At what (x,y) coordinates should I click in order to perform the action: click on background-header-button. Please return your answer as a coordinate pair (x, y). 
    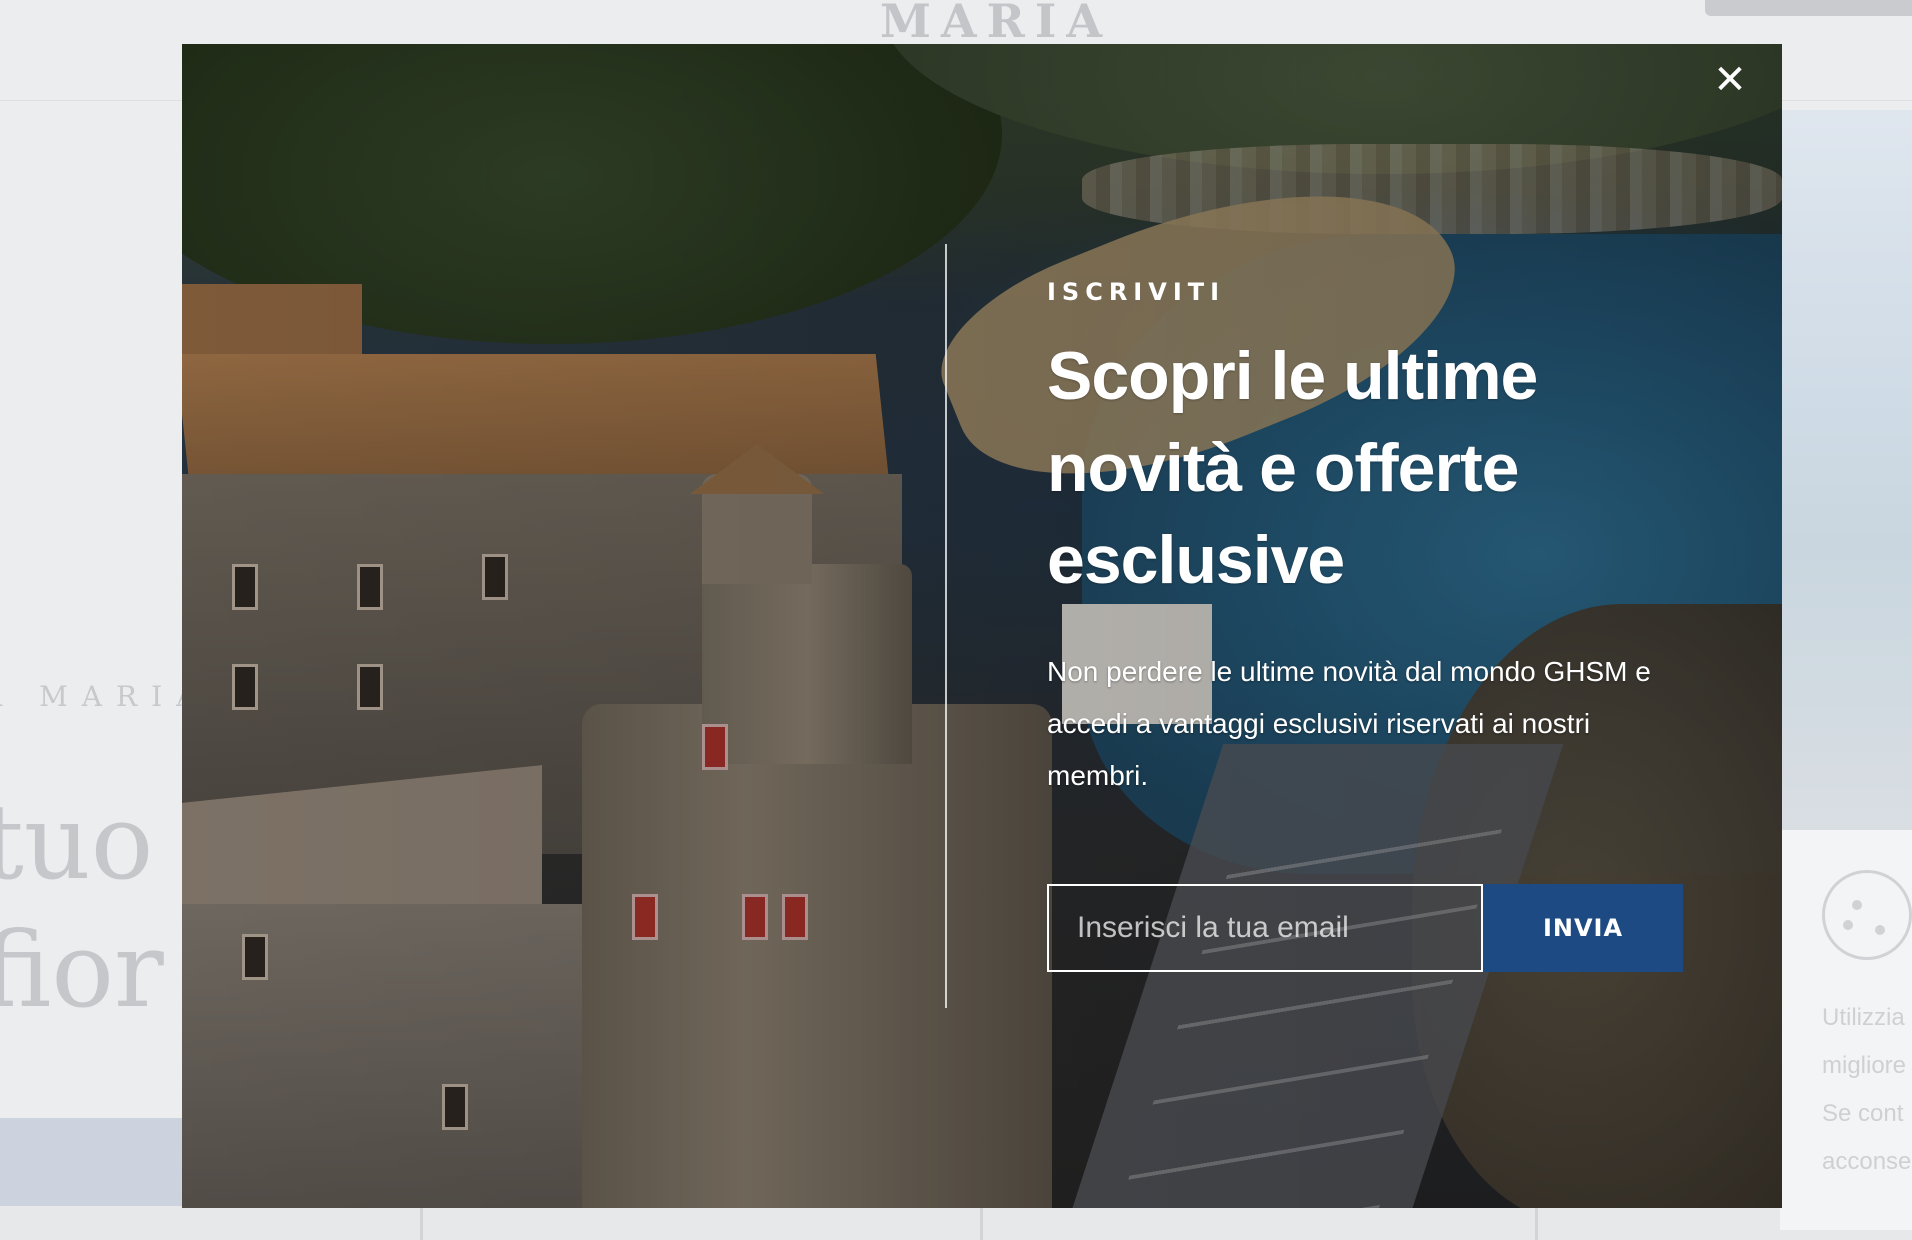
    Looking at the image, I should click on (1808, 8).